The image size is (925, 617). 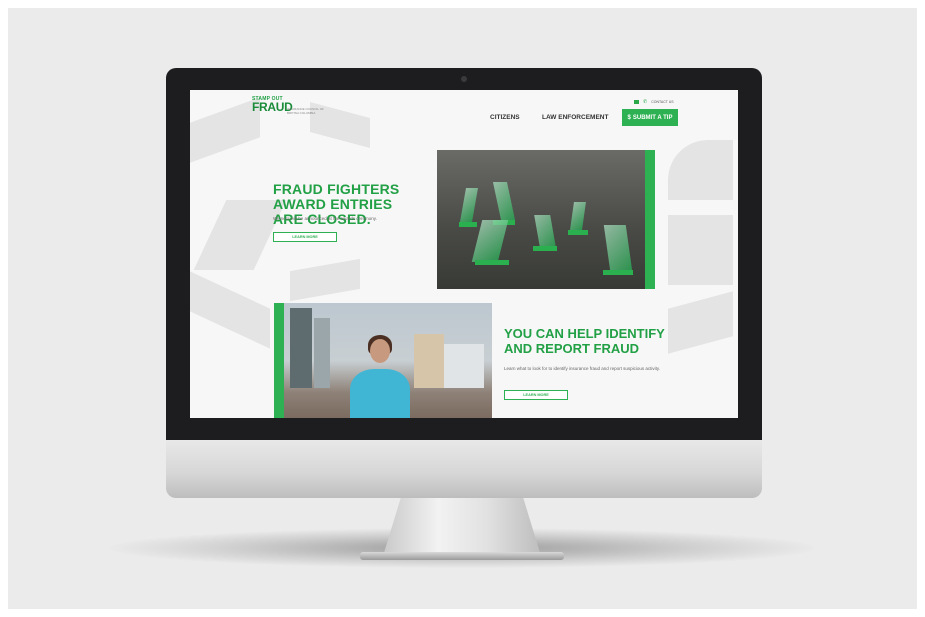 What do you see at coordinates (462, 525) in the screenshot?
I see `monitor-stand` at bounding box center [462, 525].